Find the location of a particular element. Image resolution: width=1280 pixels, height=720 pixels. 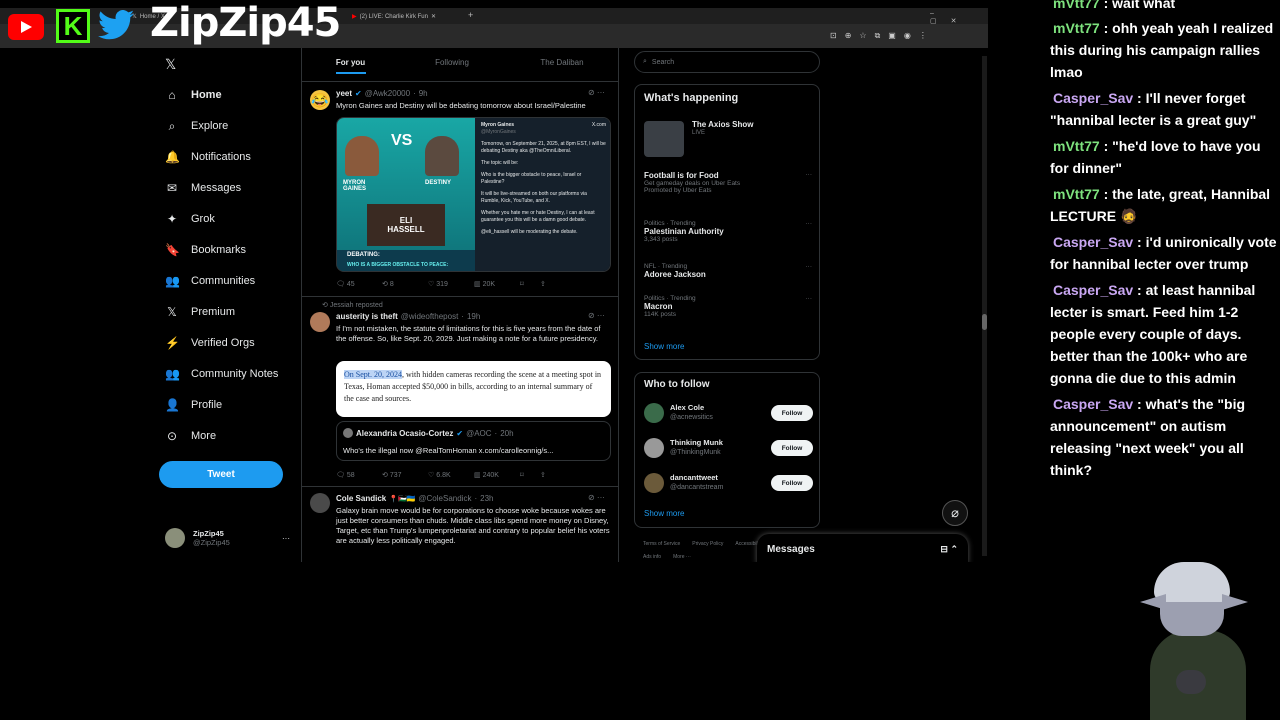

trend-item: NFL · Trending Adoree Jackson ··· is located at coordinates (728, 271).